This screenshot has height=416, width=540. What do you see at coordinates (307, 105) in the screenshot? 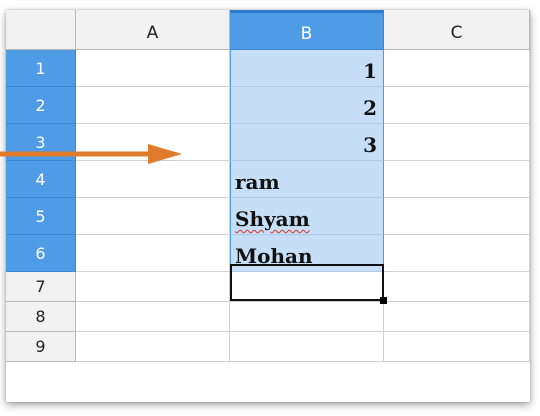
I see `cell-b2: 2` at bounding box center [307, 105].